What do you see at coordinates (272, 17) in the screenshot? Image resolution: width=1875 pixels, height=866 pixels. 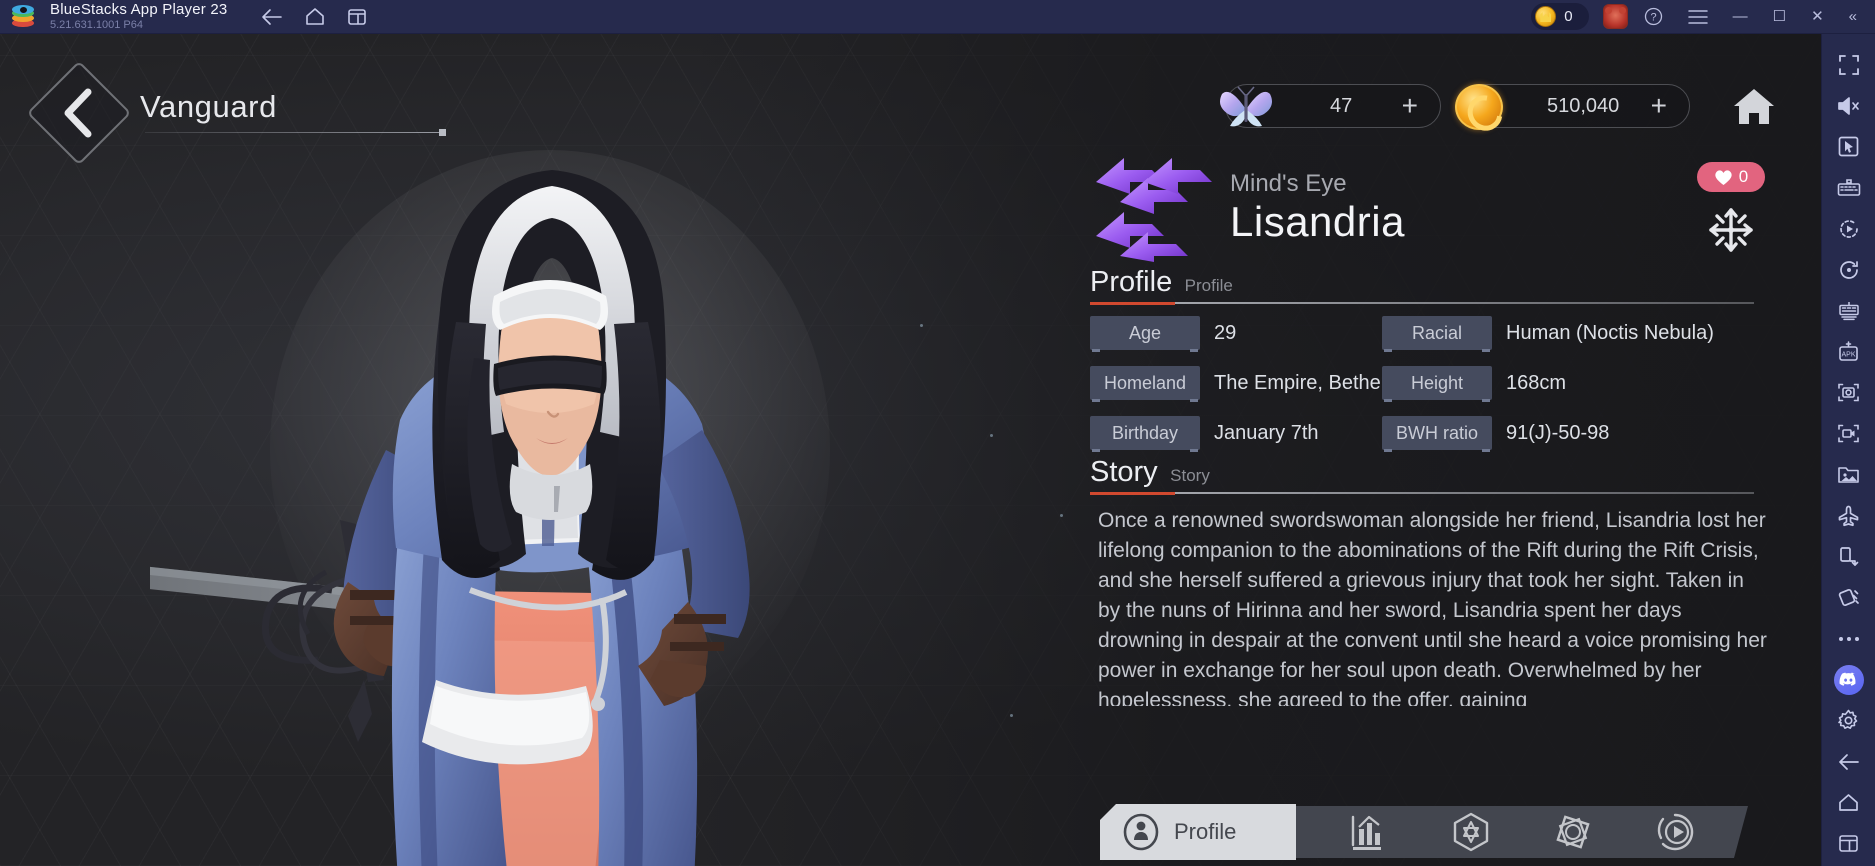 I see `back-icon` at bounding box center [272, 17].